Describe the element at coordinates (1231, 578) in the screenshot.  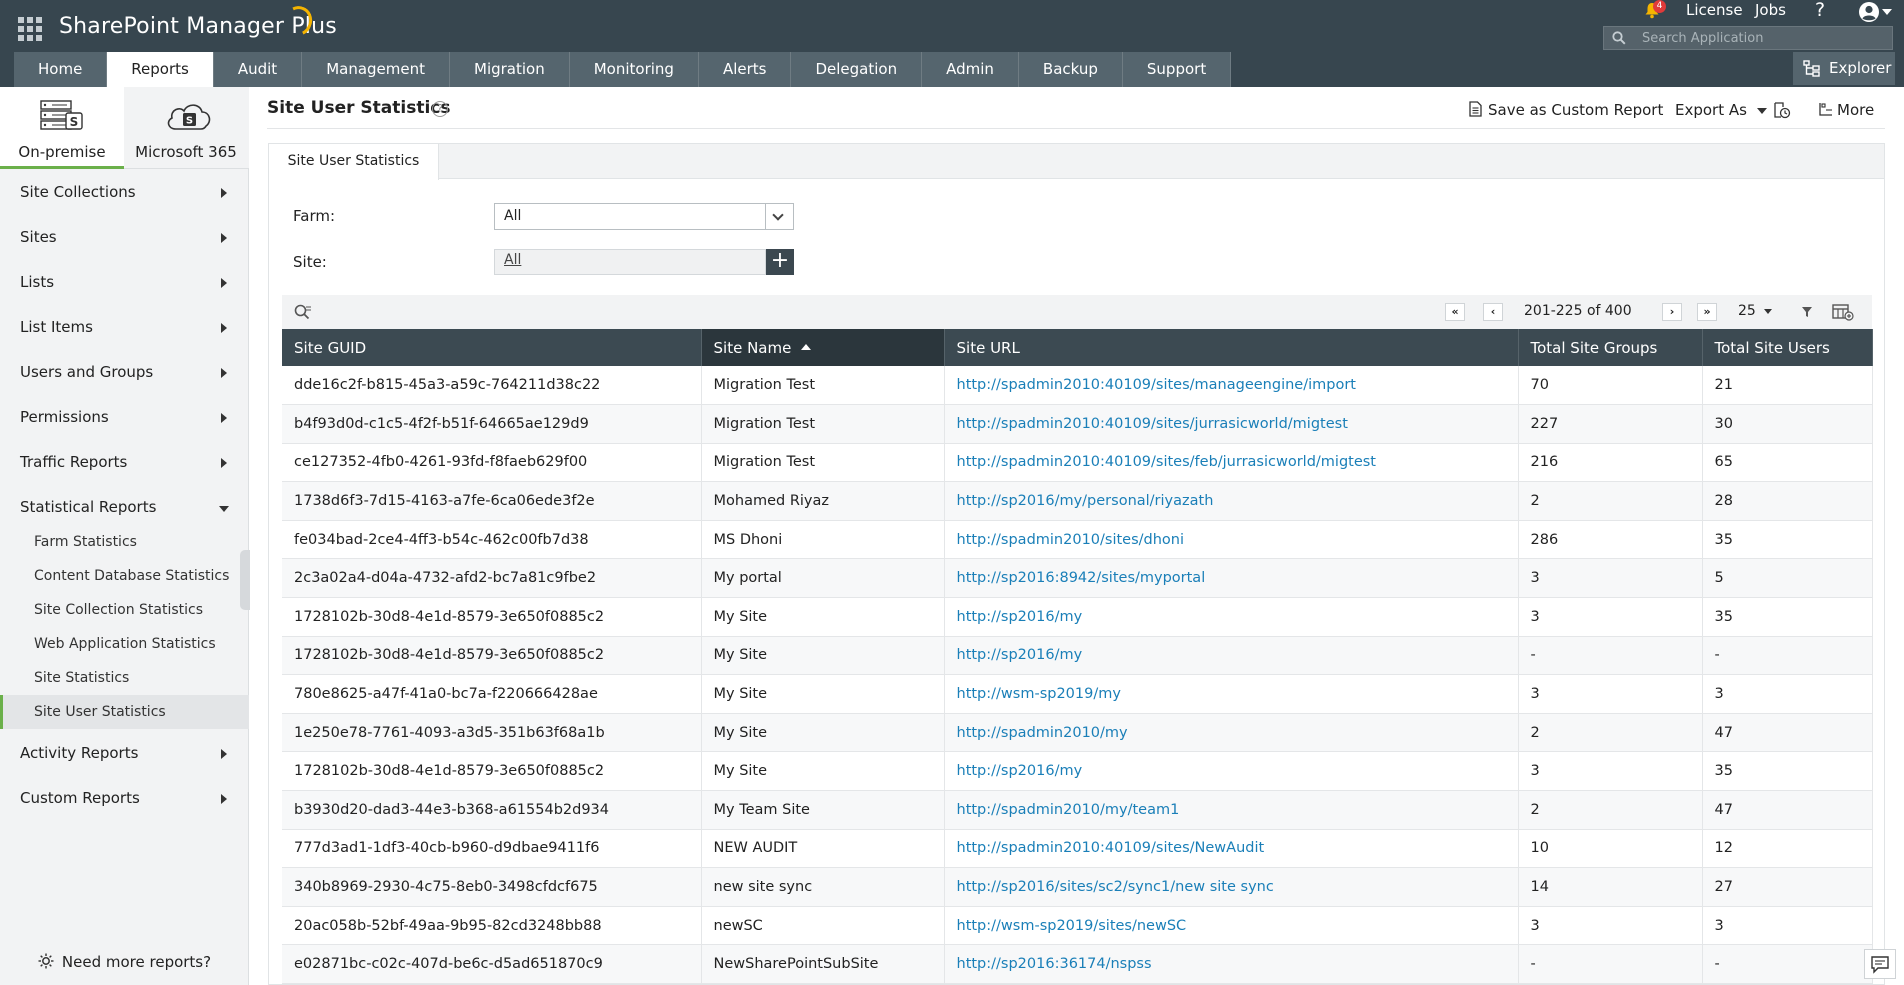
I see `cell-site-url: http://sp2016:8942/sites/myportal` at that location.